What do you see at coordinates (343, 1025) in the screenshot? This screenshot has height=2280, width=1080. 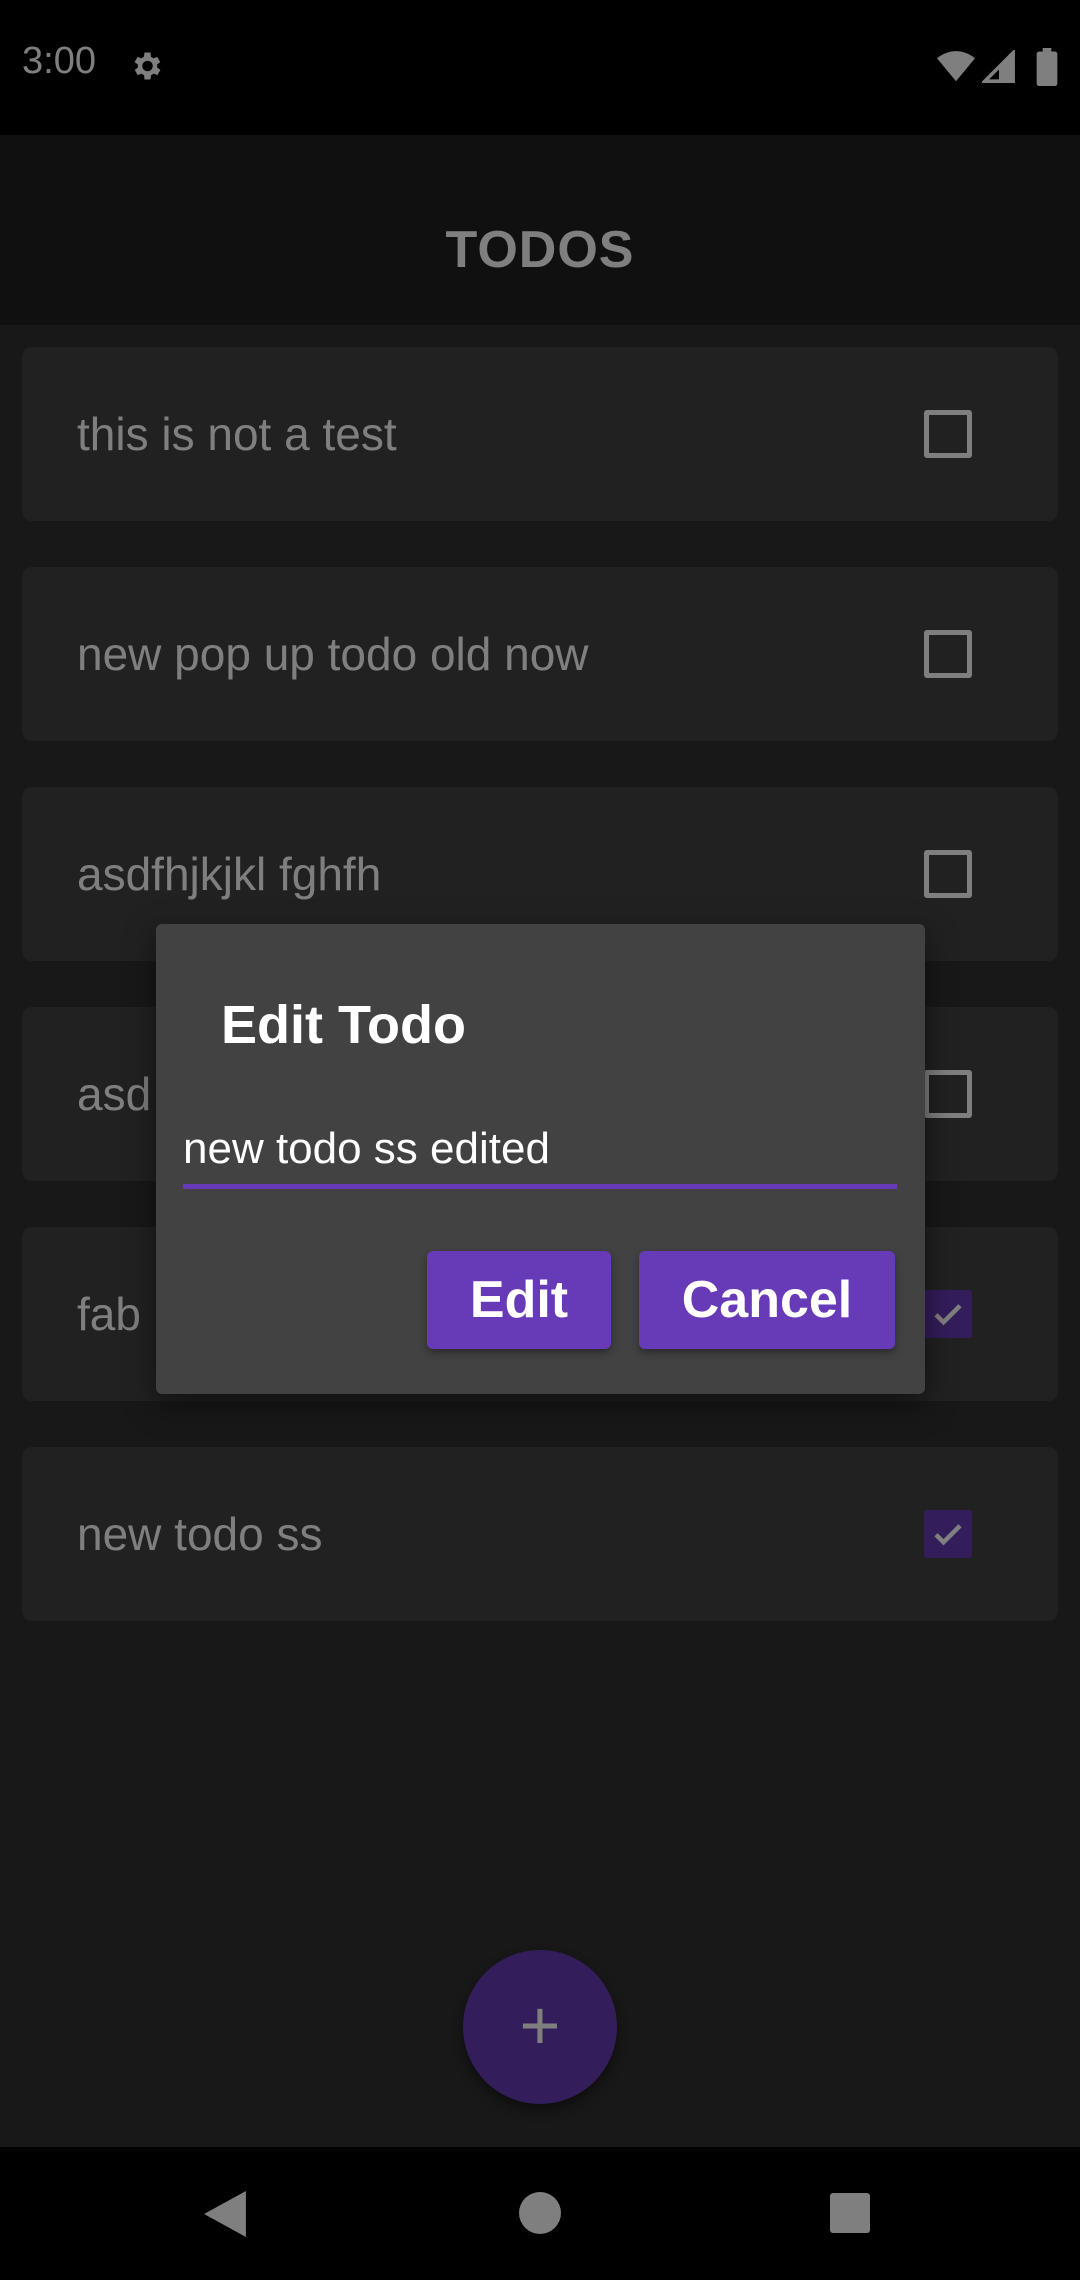 I see `dialog-title: Edit Todo` at bounding box center [343, 1025].